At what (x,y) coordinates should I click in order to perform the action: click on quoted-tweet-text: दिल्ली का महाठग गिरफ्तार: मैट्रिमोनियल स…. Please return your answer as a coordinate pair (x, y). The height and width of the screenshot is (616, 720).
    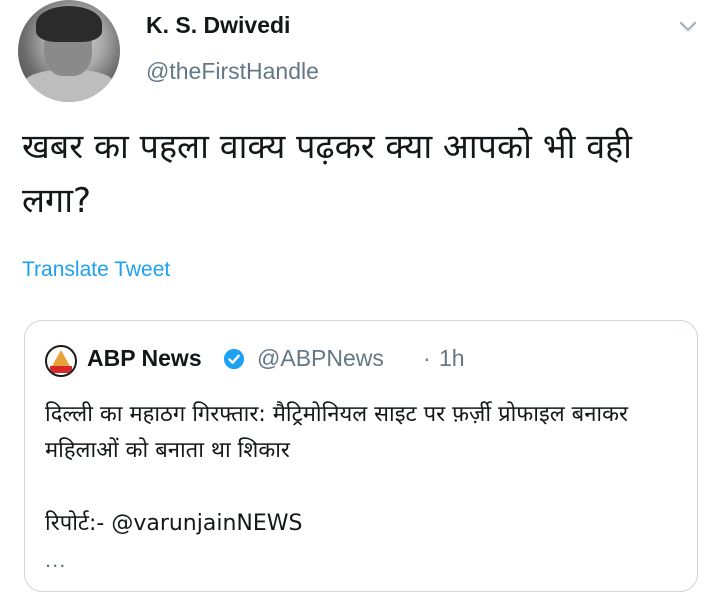
    Looking at the image, I should click on (337, 432).